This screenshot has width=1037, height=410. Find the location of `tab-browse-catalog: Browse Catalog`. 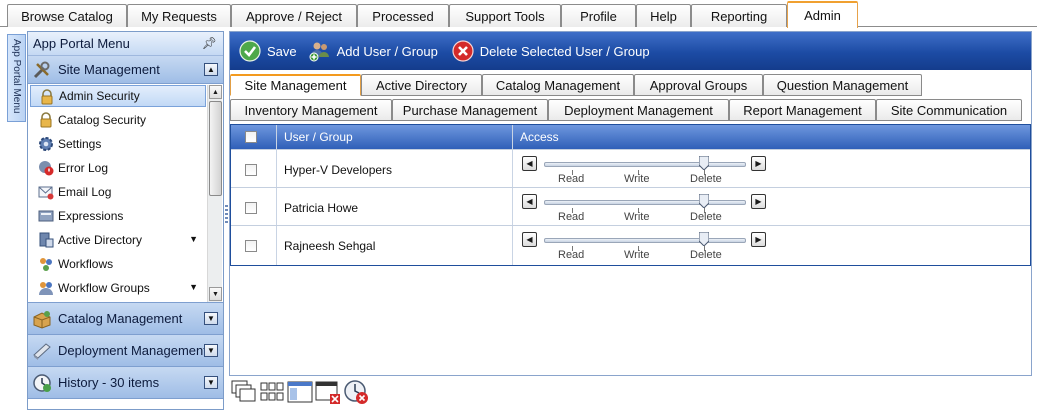

tab-browse-catalog: Browse Catalog is located at coordinates (67, 15).